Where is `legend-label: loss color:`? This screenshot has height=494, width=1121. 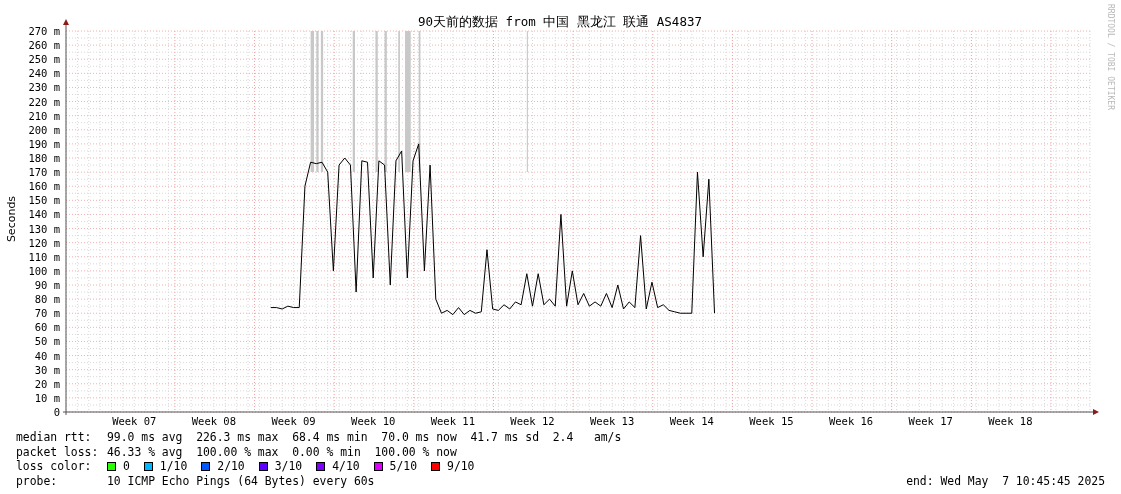 legend-label: loss color: is located at coordinates (54, 466).